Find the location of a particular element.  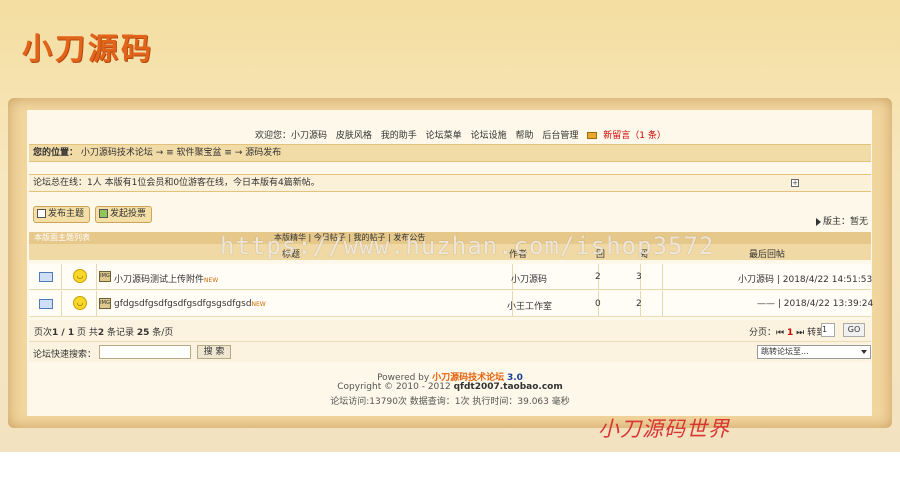

nav-welcome: 欢迎您：小刀源码 is located at coordinates (291, 136).